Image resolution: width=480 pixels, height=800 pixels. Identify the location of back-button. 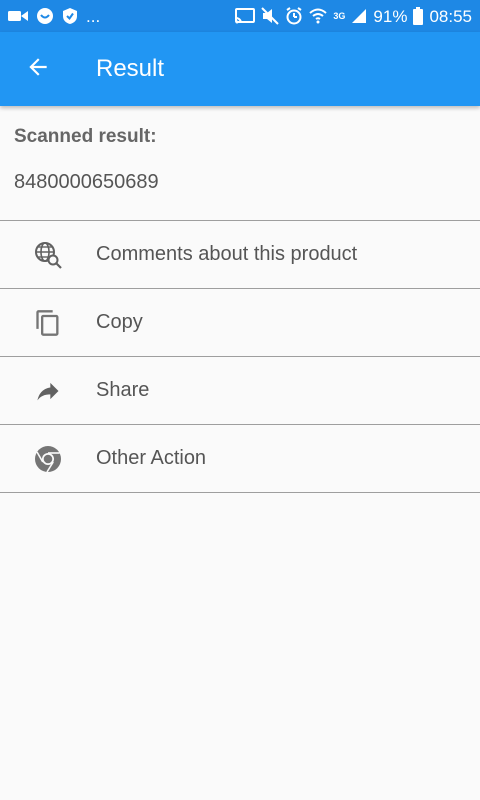
(38, 69).